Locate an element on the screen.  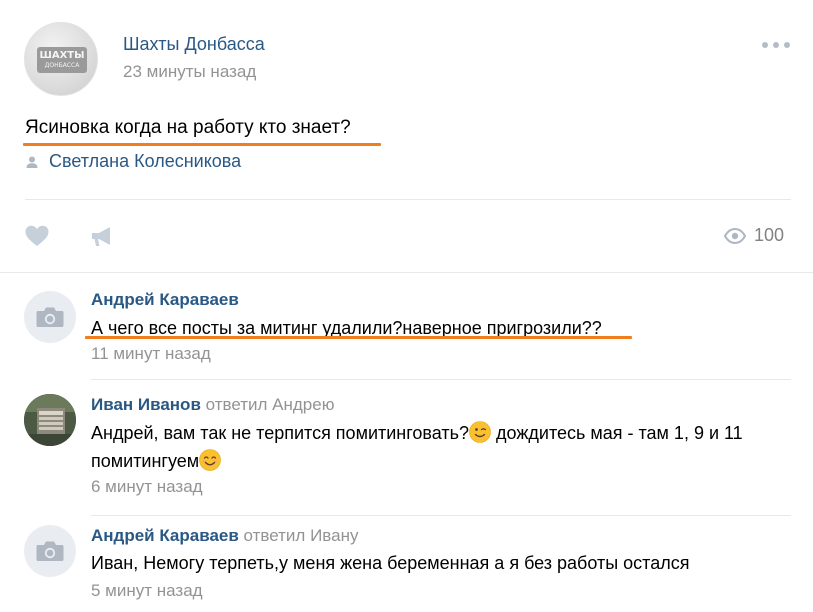
megaphone-icon is located at coordinates (102, 236).